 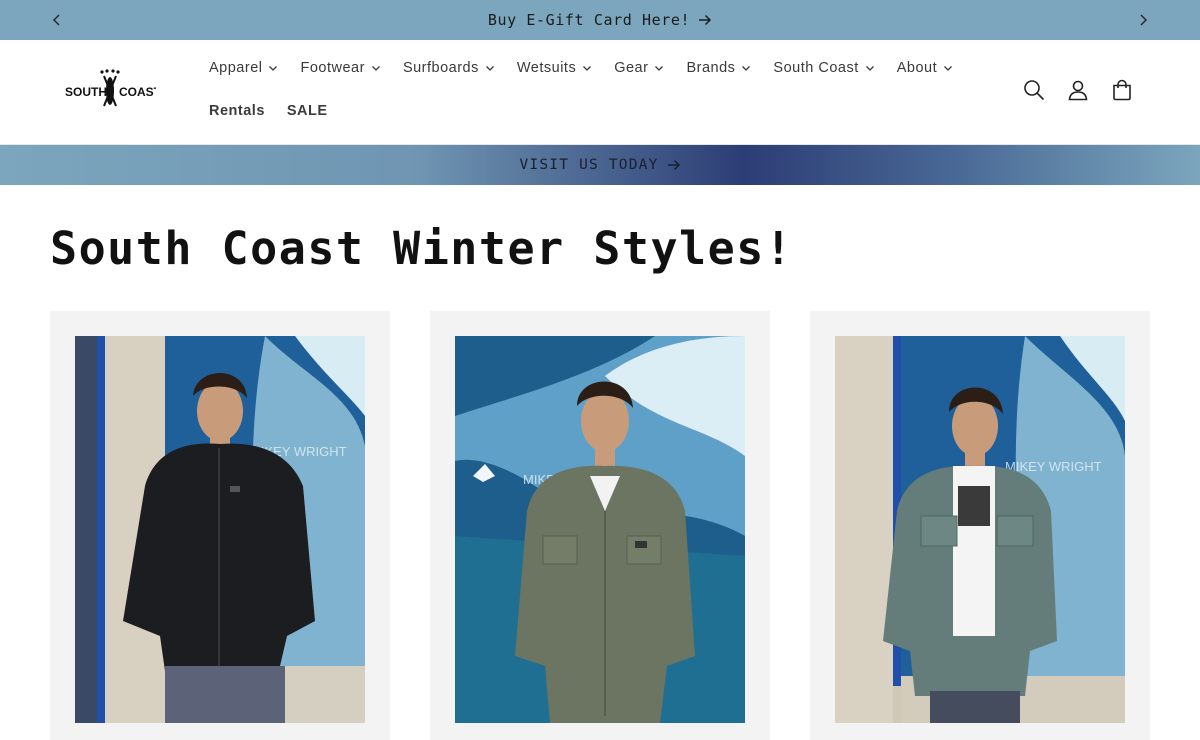 I want to click on cart-icon, so click(x=1122, y=90).